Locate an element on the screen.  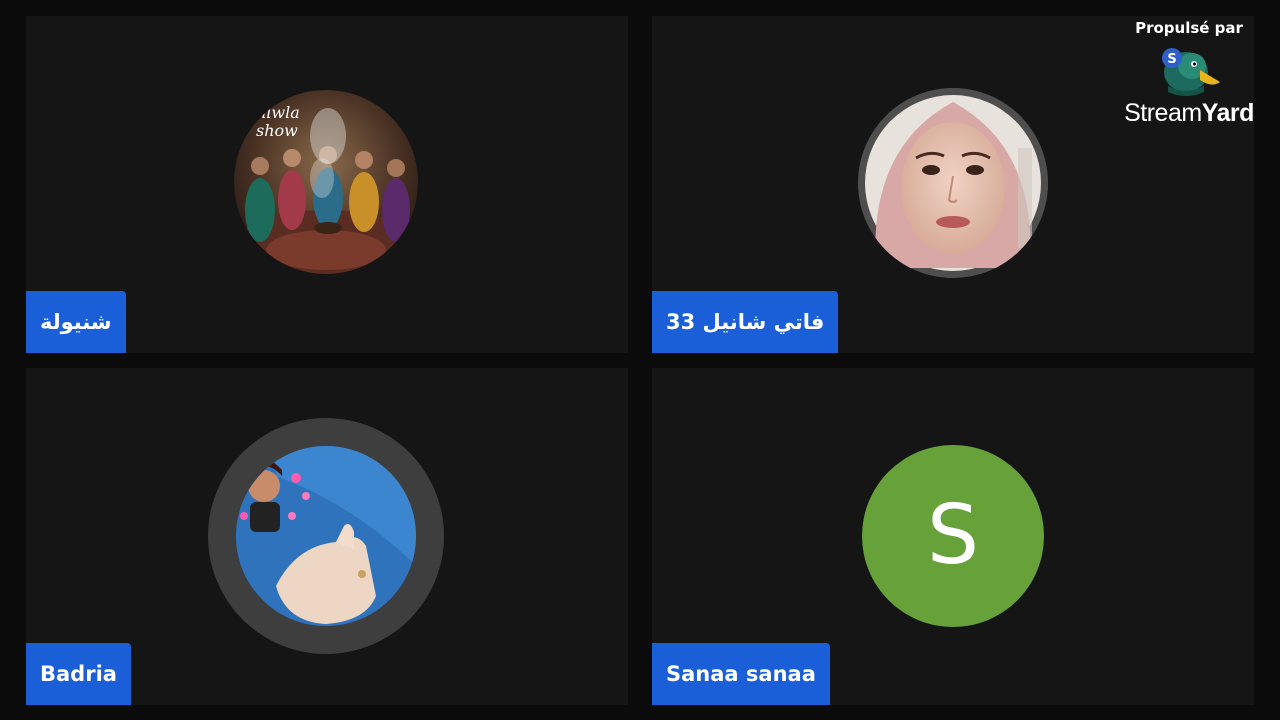
participant-name: Sanaa sanaa is located at coordinates (741, 674).